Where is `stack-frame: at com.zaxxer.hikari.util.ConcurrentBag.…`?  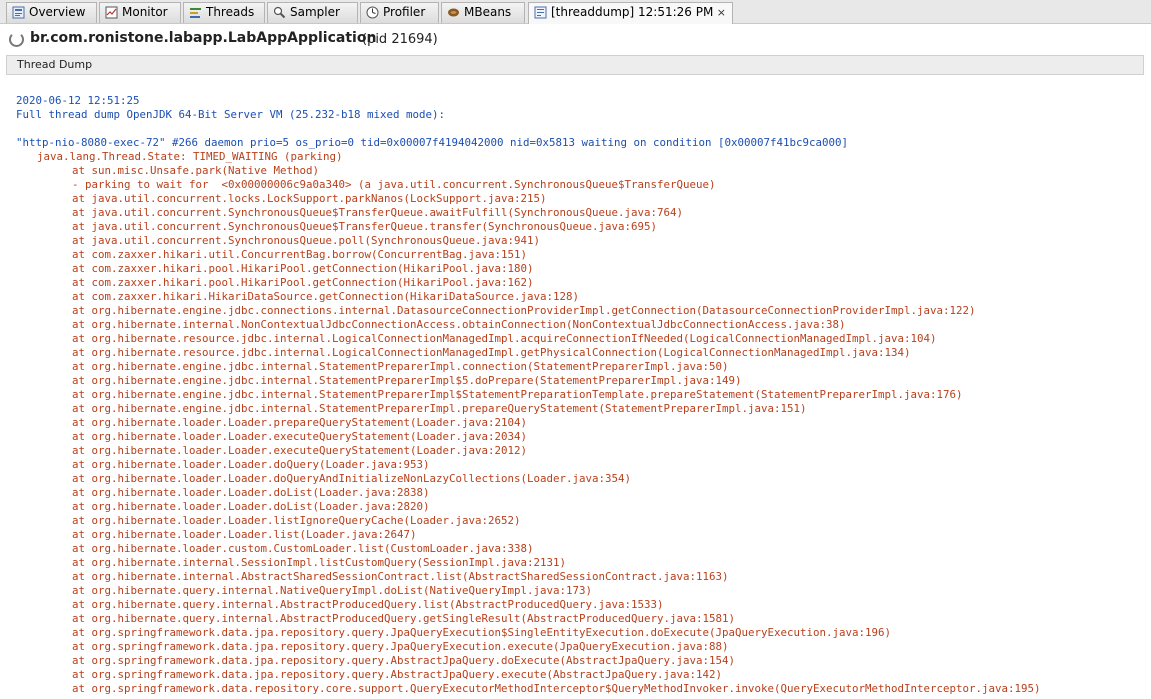
stack-frame: at com.zaxxer.hikari.util.ConcurrentBag.… is located at coordinates (300, 254).